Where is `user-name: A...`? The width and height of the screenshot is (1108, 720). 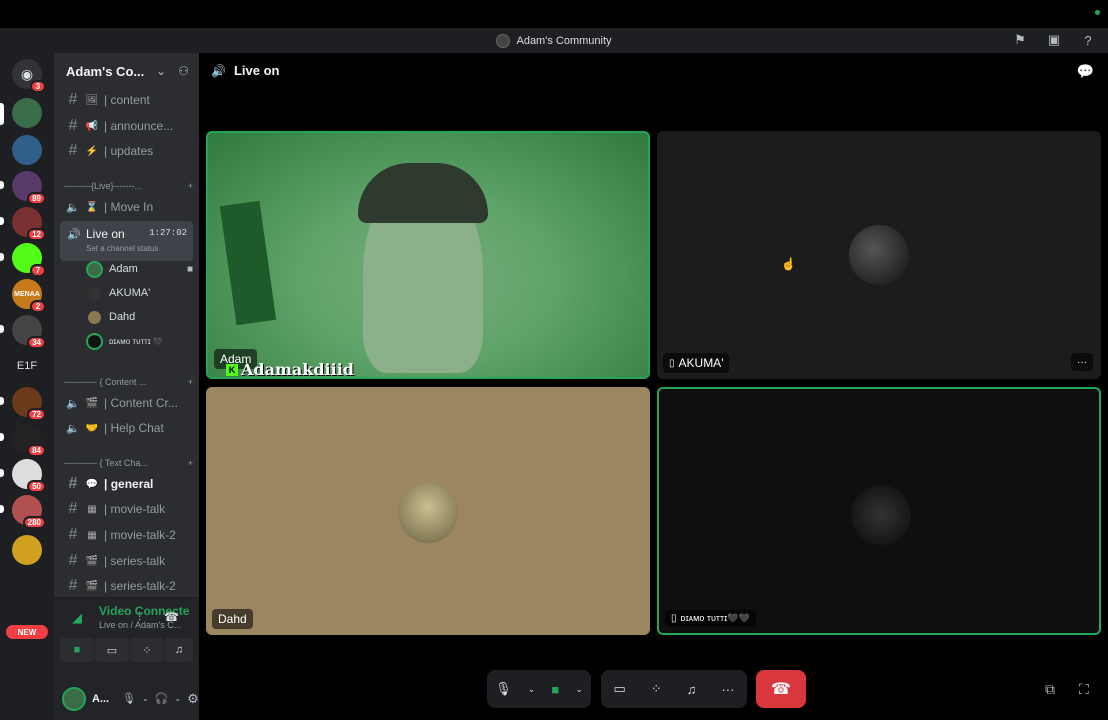 user-name: A... is located at coordinates (101, 698).